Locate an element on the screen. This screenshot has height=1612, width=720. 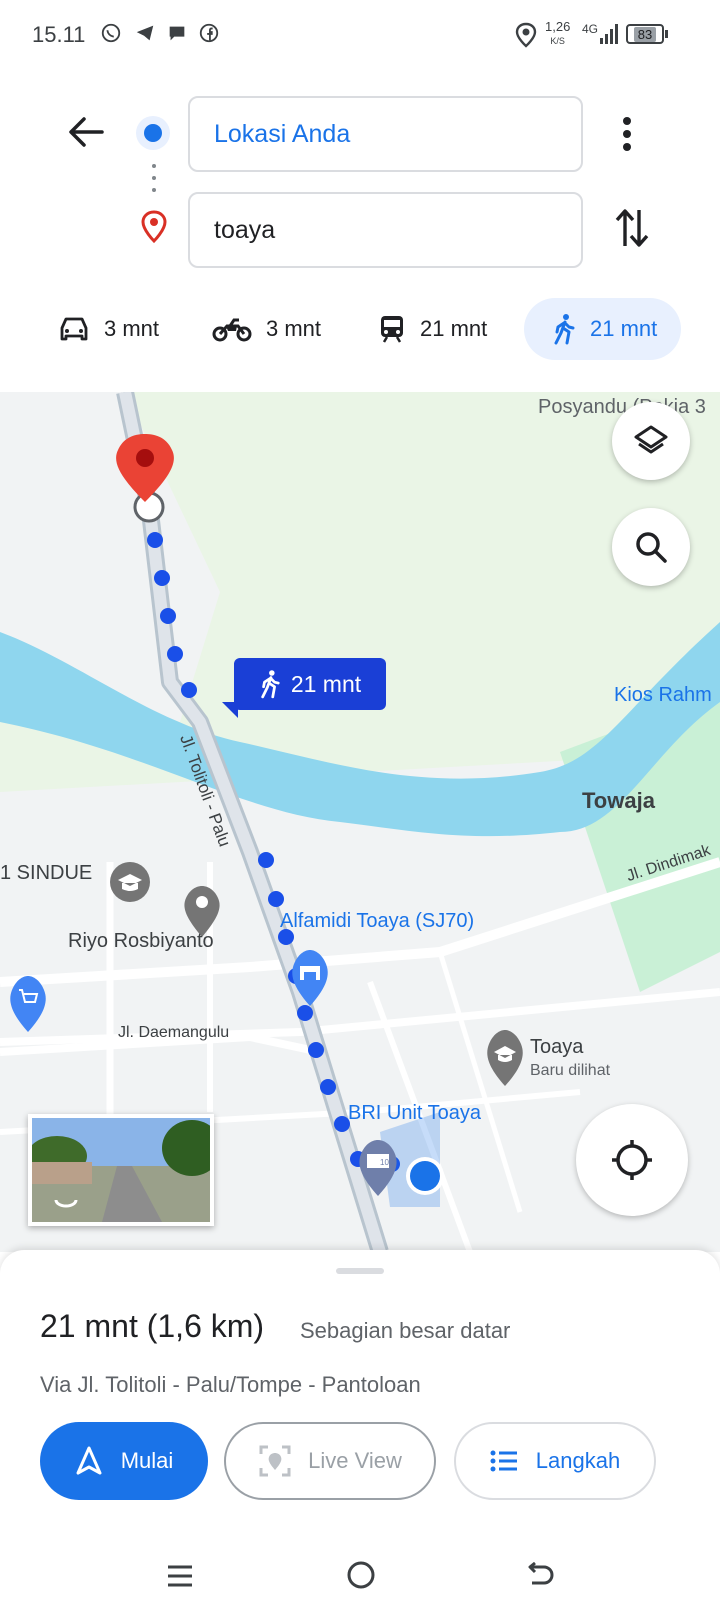
map-label-sindue: 1 SINDUE is located at coordinates (46, 873).